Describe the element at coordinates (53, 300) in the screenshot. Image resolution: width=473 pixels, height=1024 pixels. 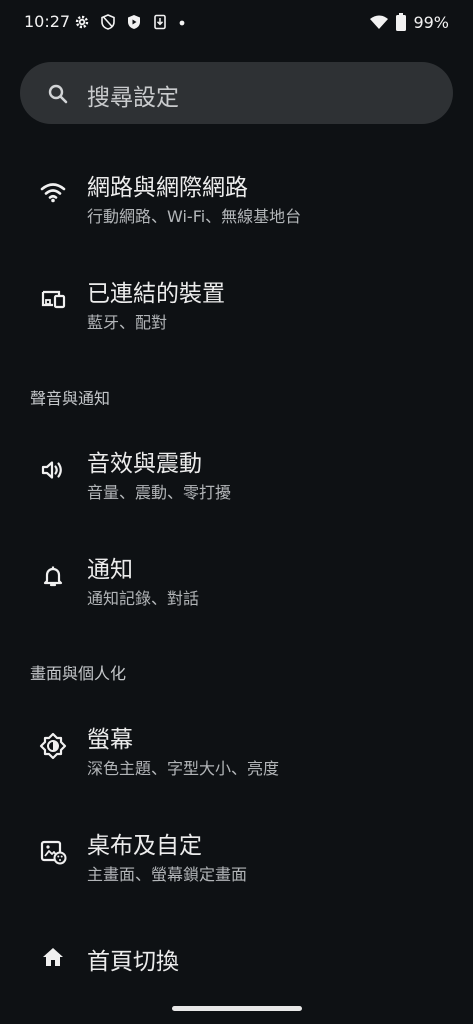
I see `devices-icon` at that location.